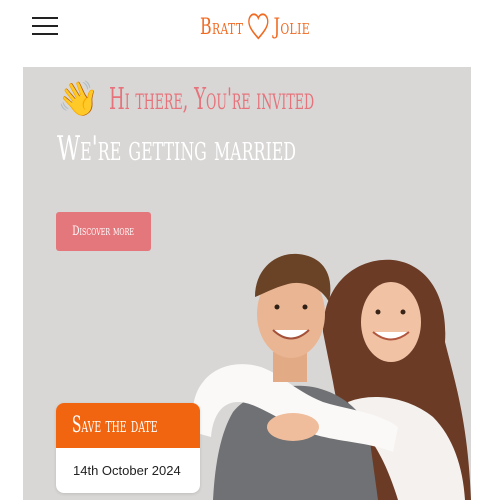 The height and width of the screenshot is (500, 500). Describe the element at coordinates (177, 149) in the screenshot. I see `headline: We're getting married` at that location.